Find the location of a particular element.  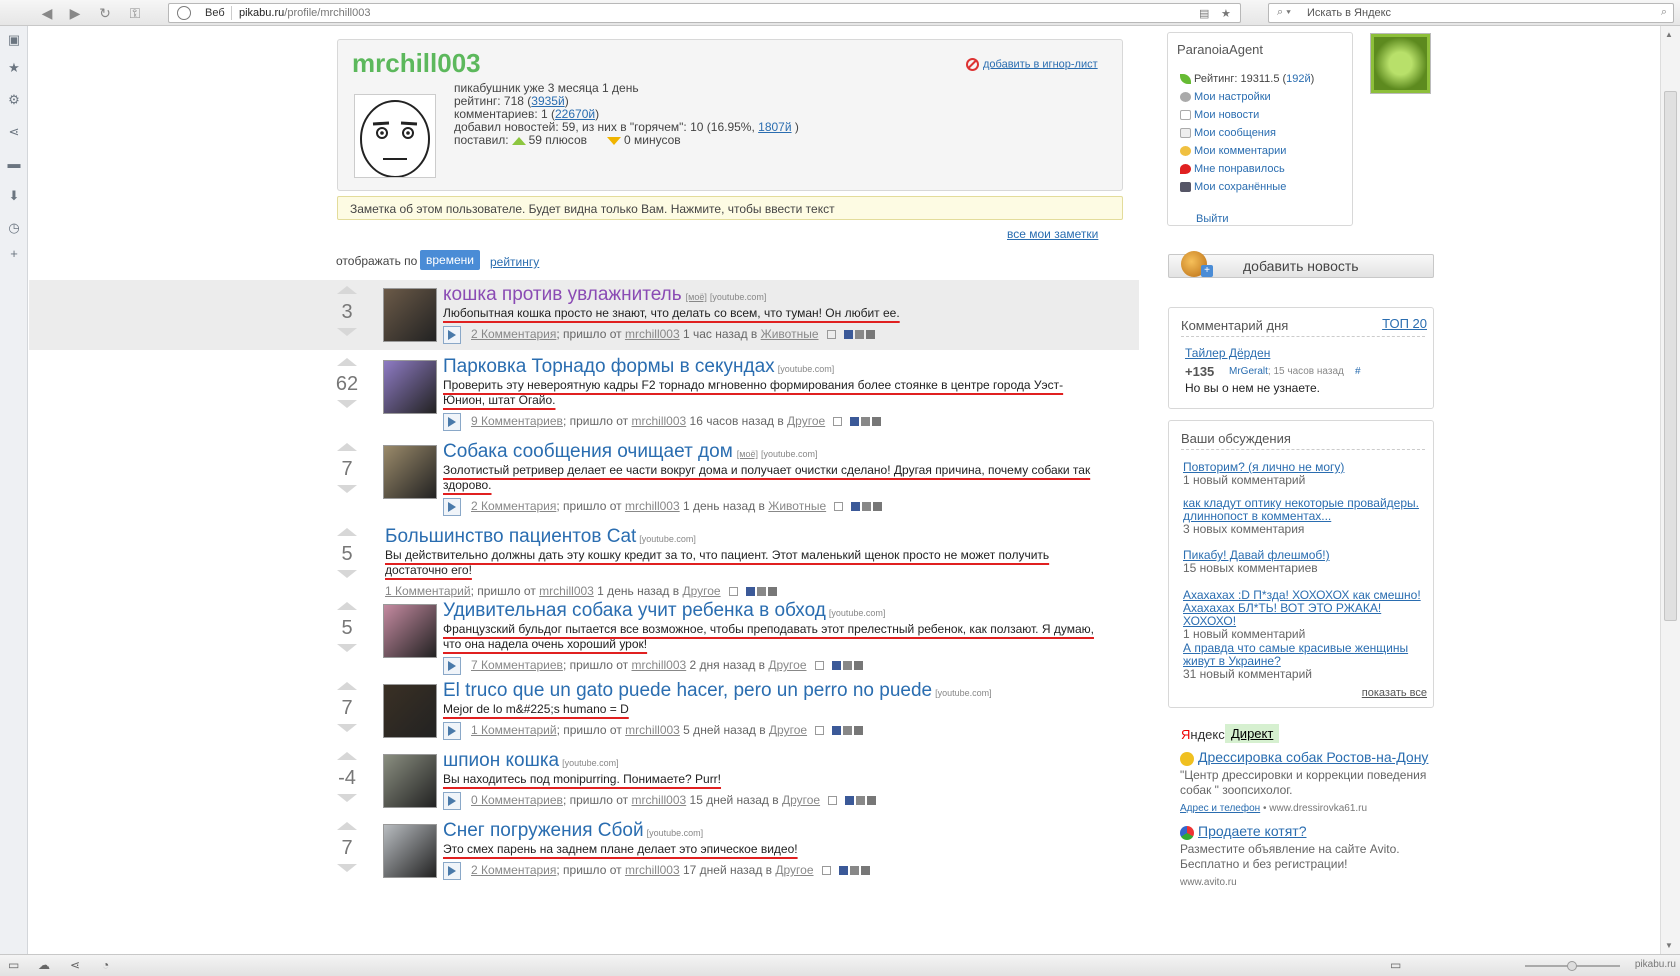

comment-by: MrGeralt is located at coordinates (1248, 371).